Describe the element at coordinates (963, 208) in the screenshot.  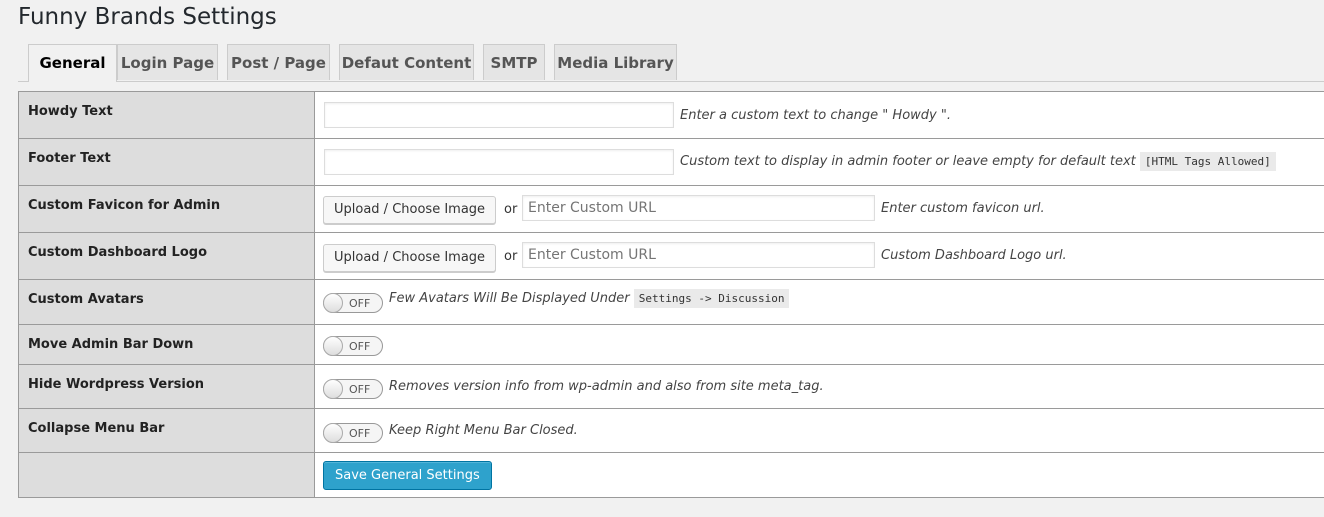
I see `favicon-description: Enter custom favicon url.` at that location.